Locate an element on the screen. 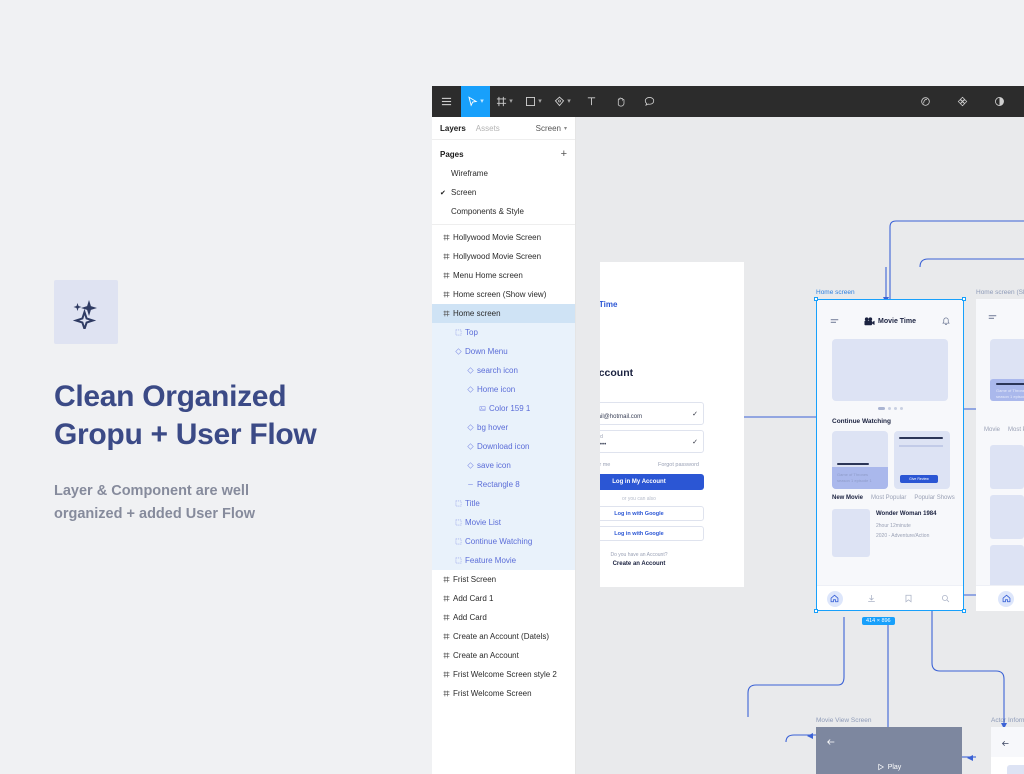 This screenshot has width=1024, height=774. shape-tool-icon: ▾ is located at coordinates (533, 101).